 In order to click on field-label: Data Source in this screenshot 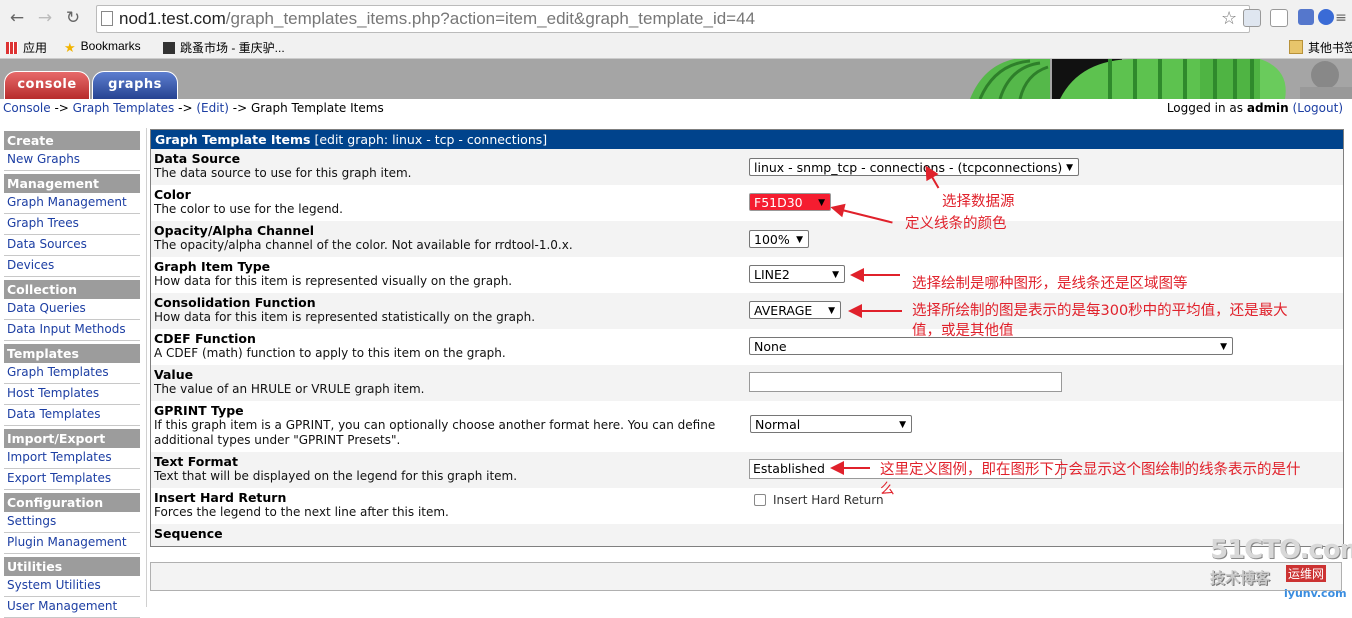, I will do `click(197, 158)`.